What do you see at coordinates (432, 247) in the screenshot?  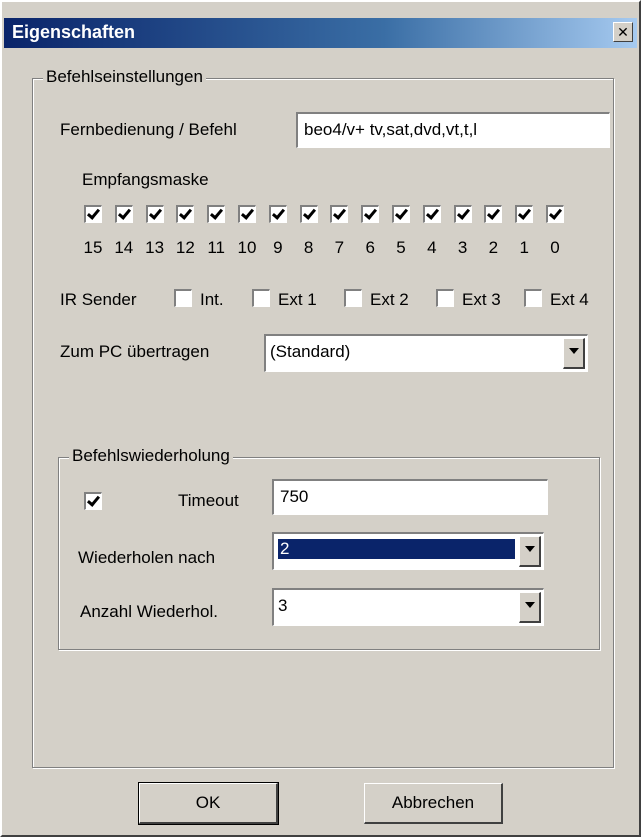 I see `mask-bit-label: 4` at bounding box center [432, 247].